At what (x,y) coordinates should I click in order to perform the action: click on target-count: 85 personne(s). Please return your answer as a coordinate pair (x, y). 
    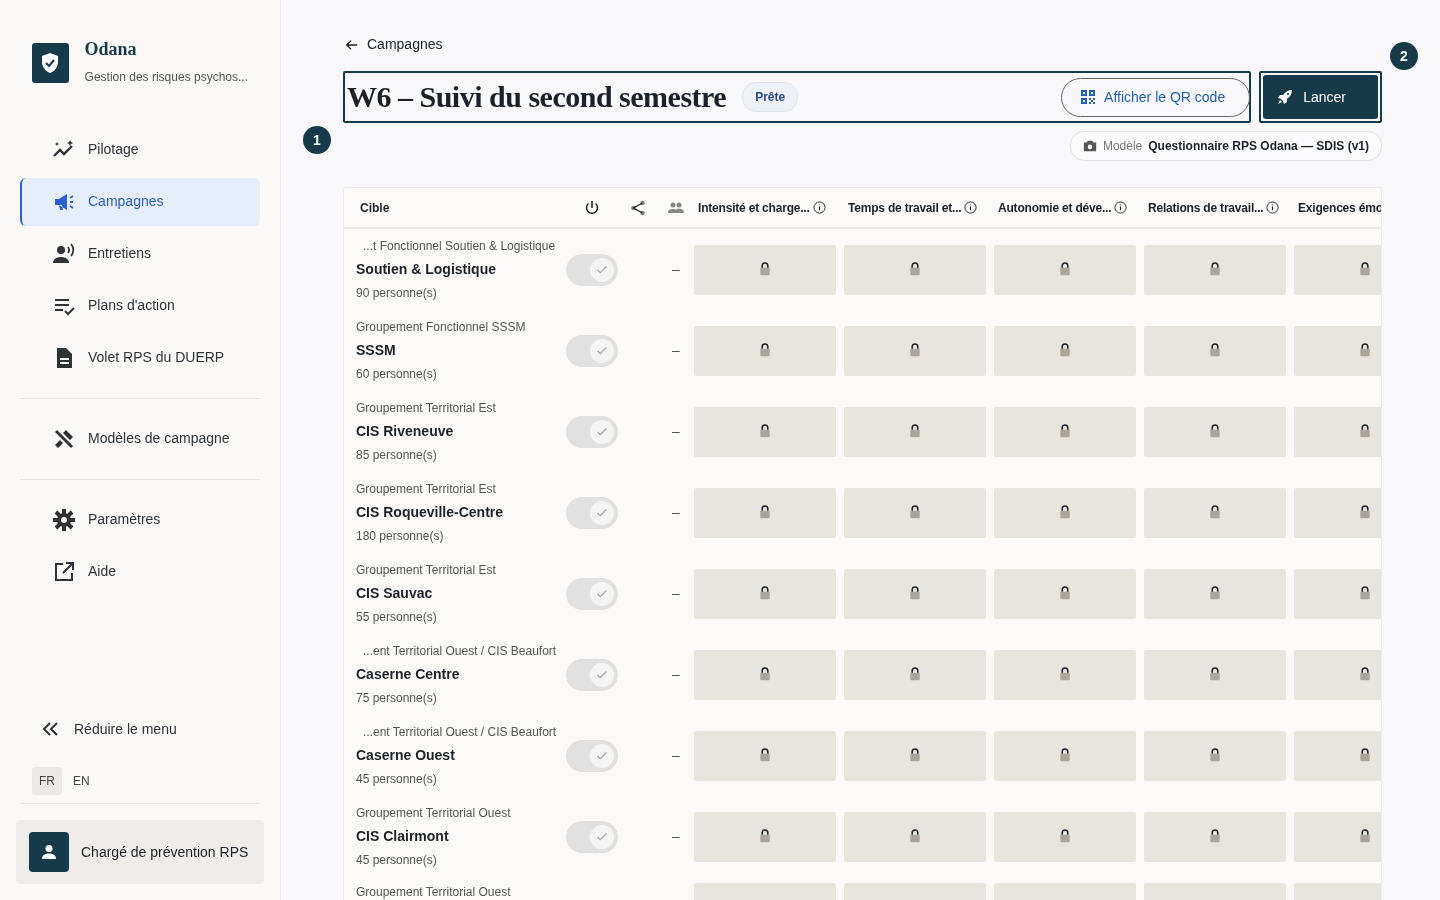
    Looking at the image, I should click on (397, 455).